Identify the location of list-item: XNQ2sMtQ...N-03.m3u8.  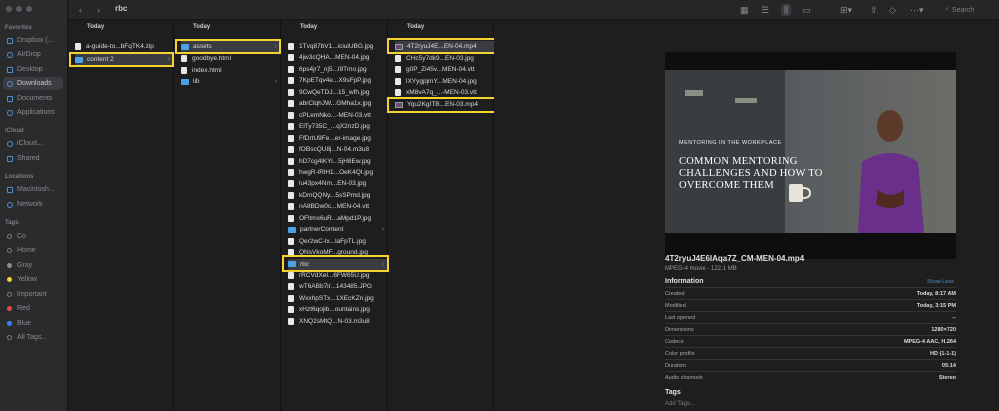
(338, 321).